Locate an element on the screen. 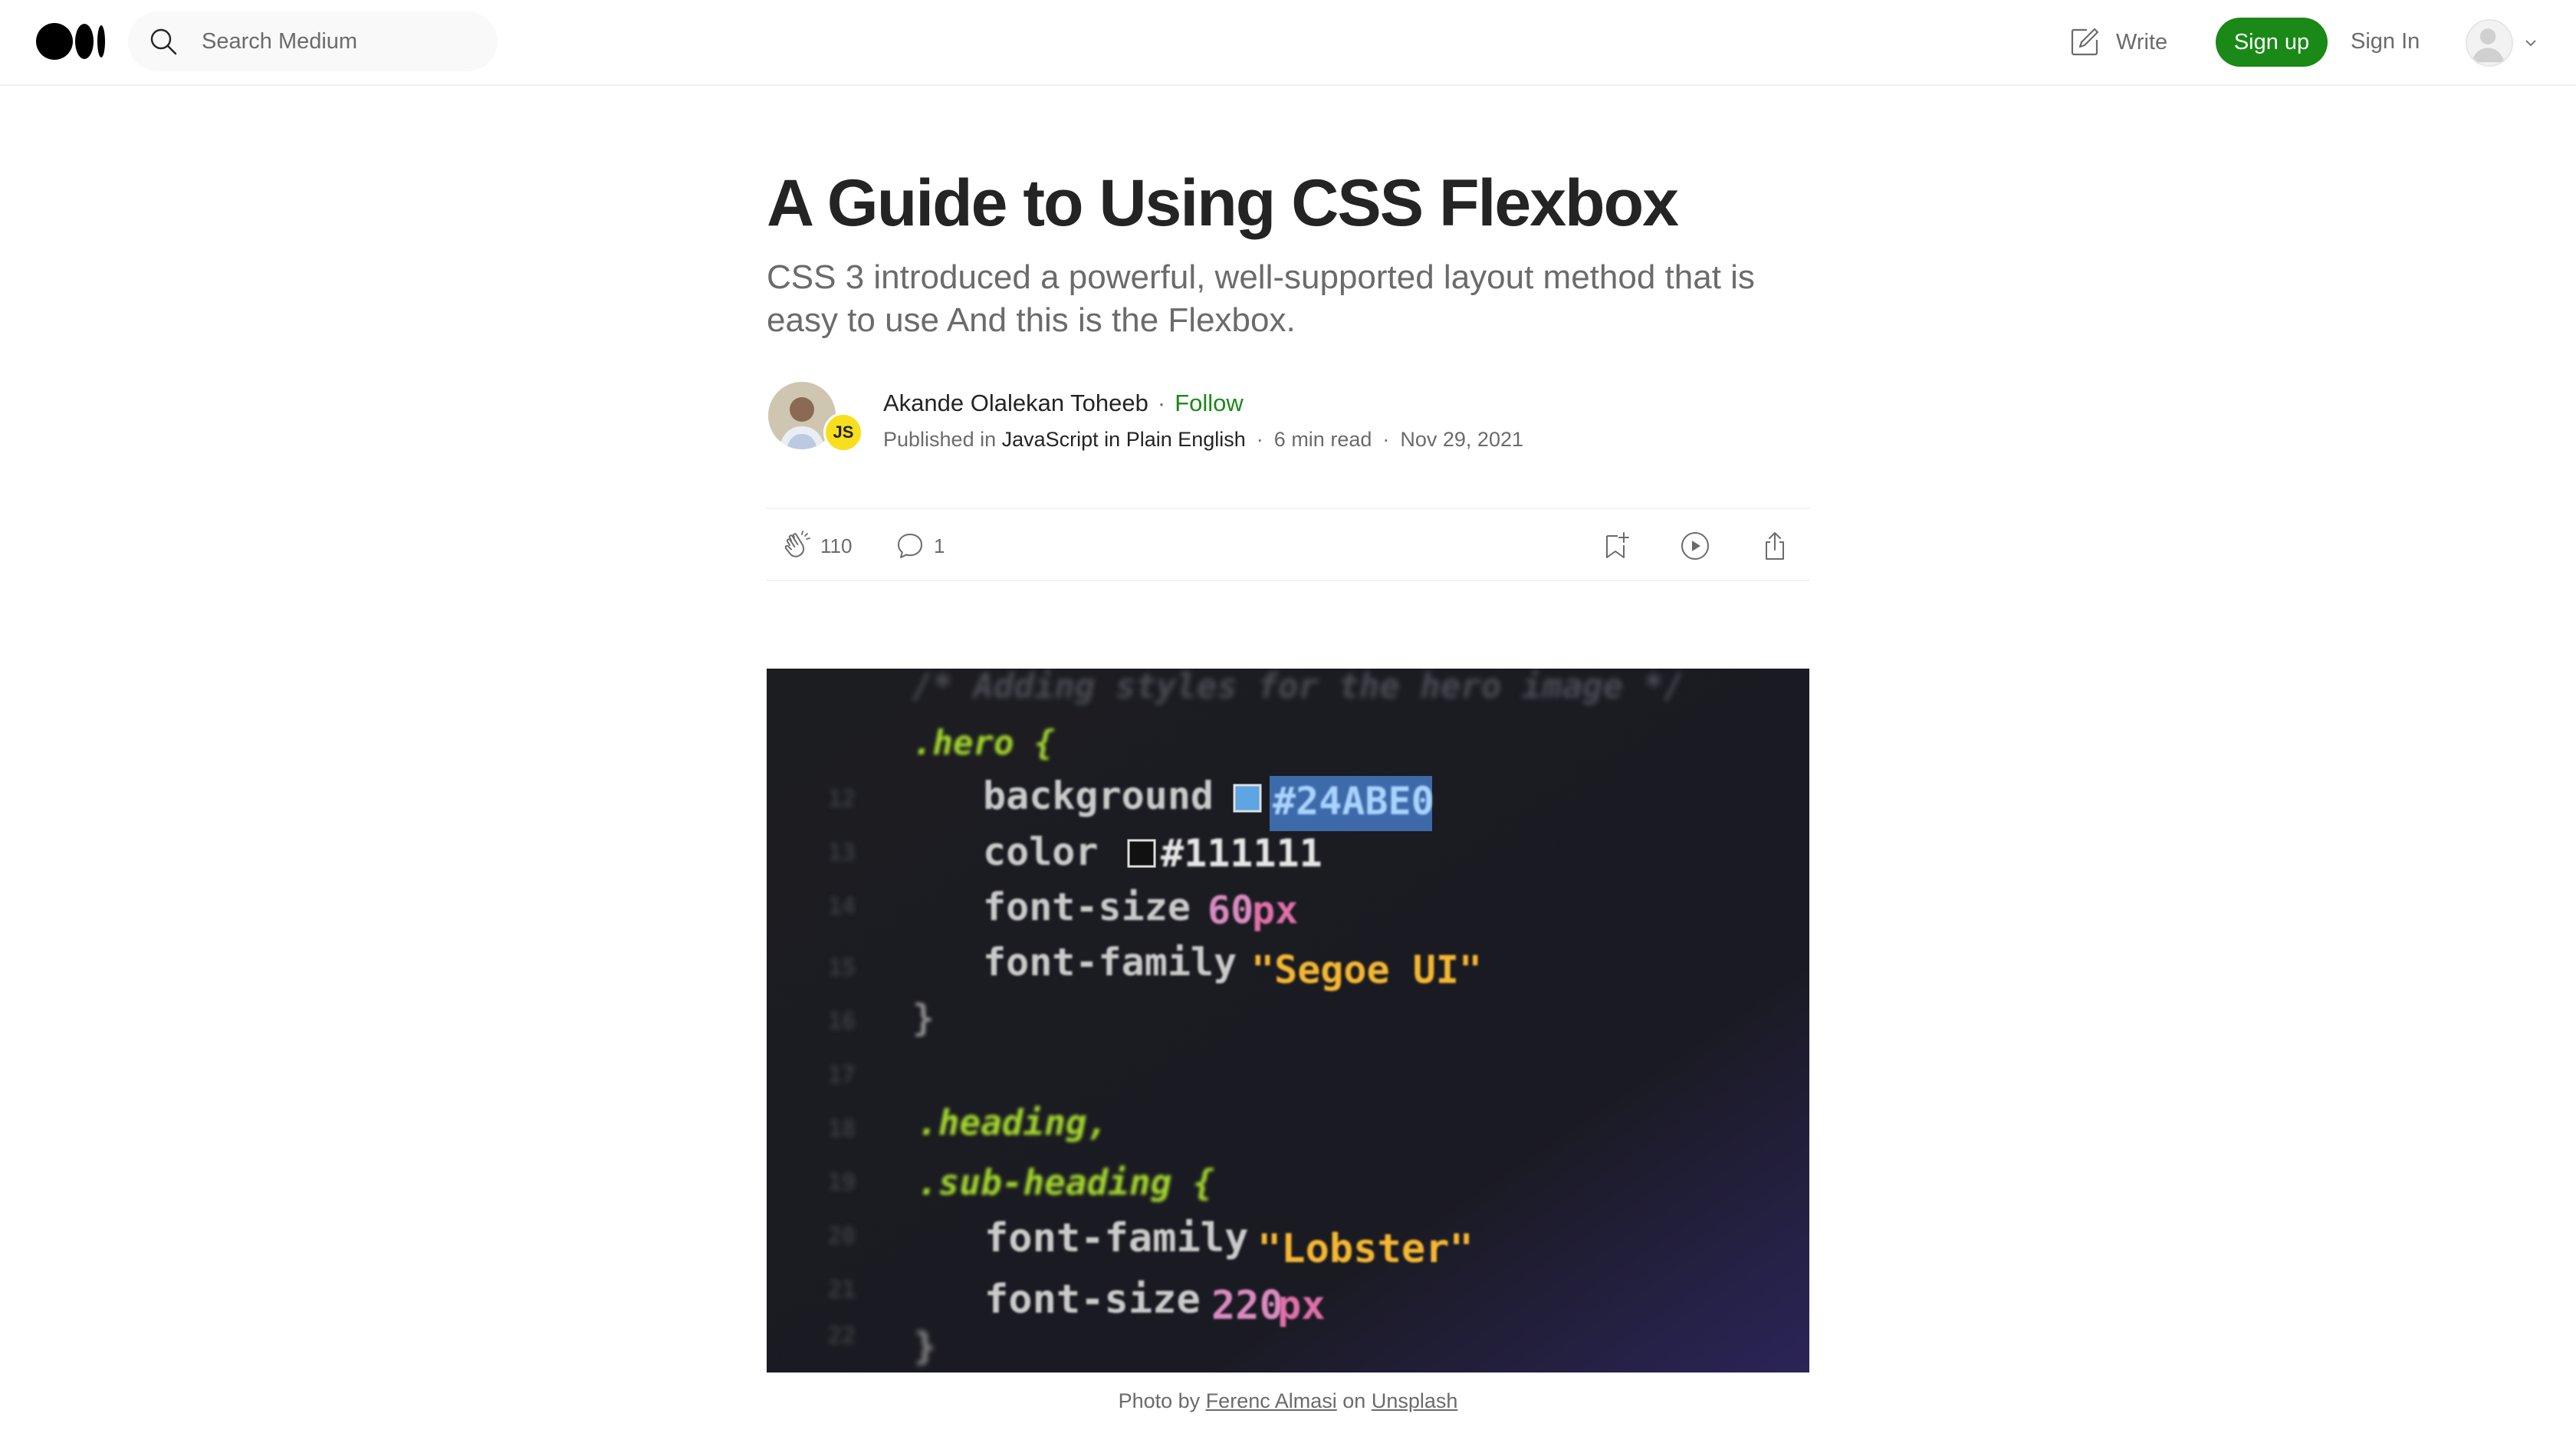 This screenshot has height=1430, width=2576. code-value-unit-2: px is located at coordinates (1302, 1306).